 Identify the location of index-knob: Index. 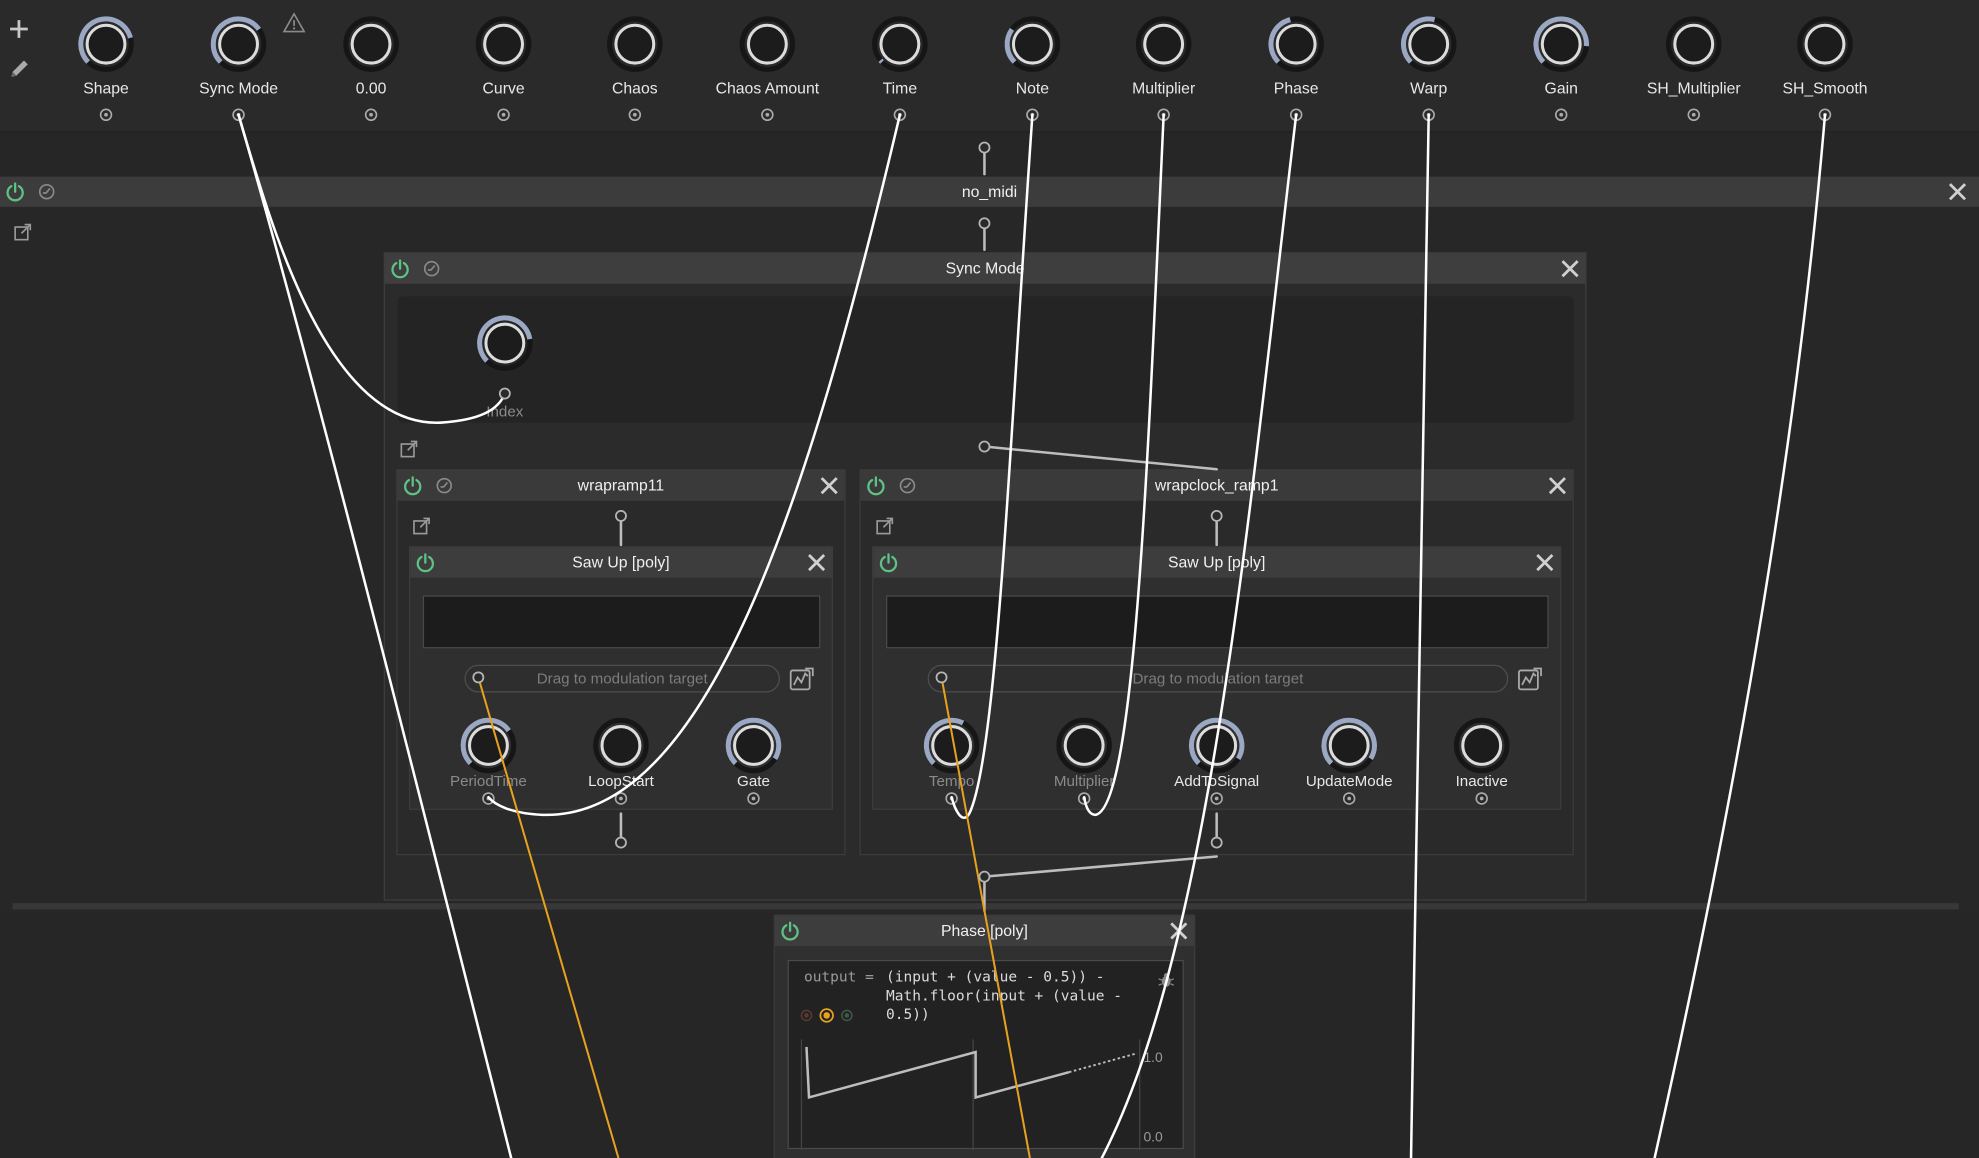
(505, 366).